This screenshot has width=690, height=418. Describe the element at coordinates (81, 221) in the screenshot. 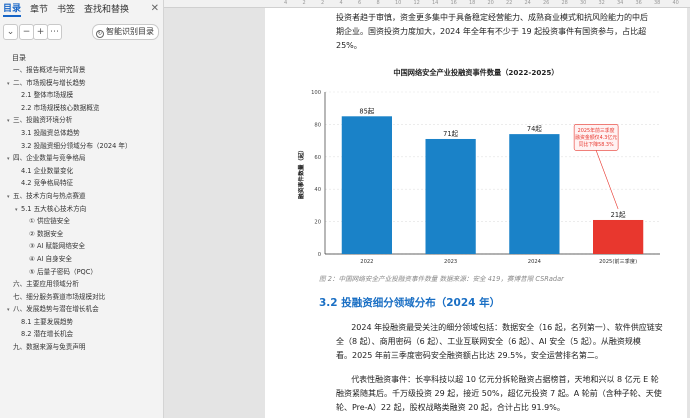

I see `toc-item: ① 供应链安全` at that location.